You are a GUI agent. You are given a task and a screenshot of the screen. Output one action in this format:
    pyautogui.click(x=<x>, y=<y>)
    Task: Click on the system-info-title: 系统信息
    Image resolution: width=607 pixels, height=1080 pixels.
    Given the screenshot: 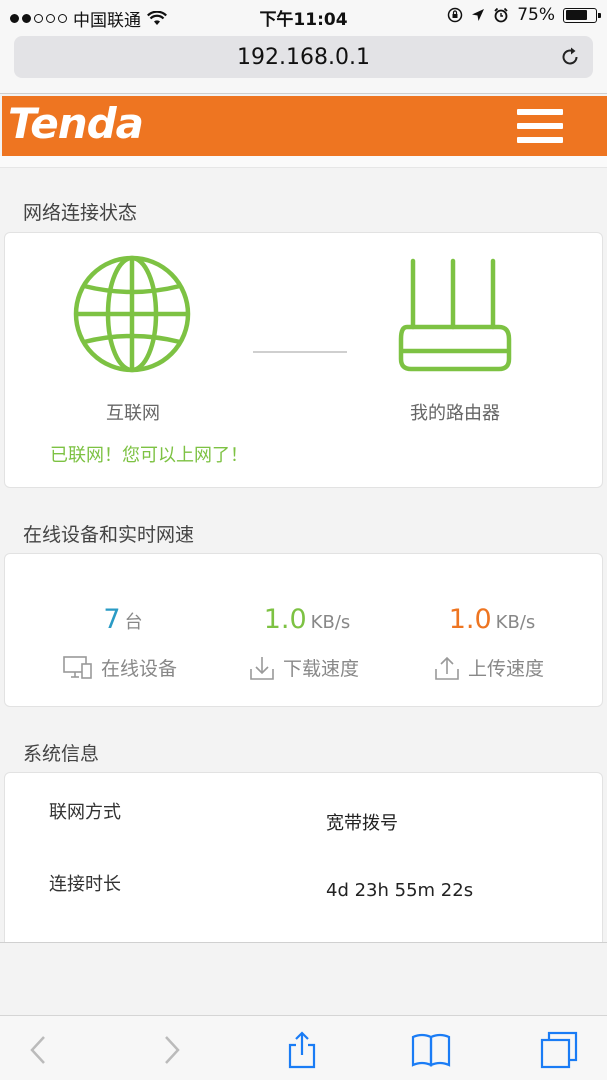 What is the action you would take?
    pyautogui.click(x=61, y=754)
    